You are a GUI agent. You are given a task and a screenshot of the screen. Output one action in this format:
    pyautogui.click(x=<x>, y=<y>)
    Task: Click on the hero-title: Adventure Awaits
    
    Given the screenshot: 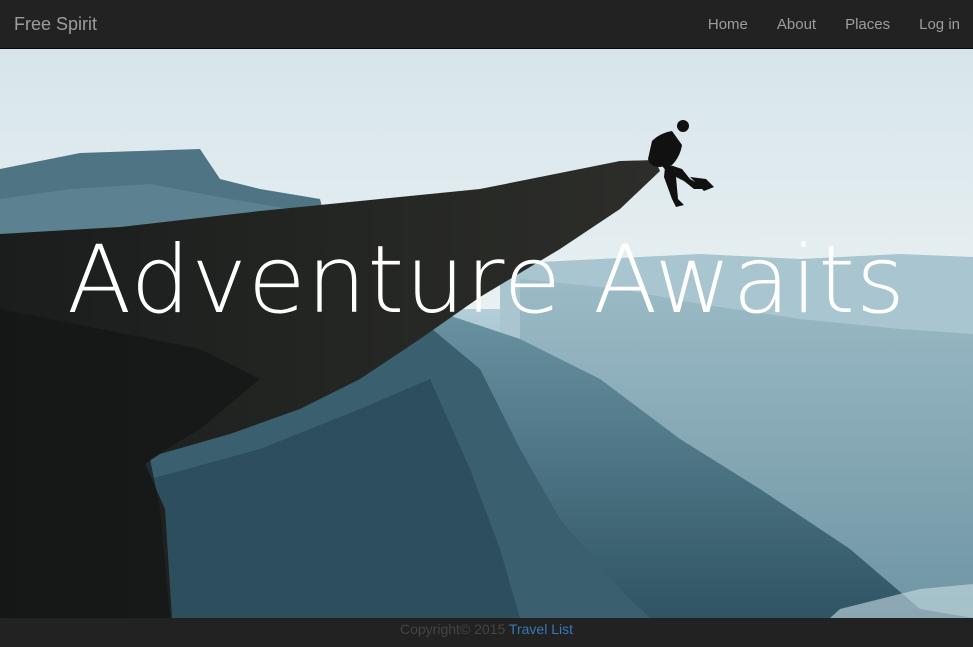 What is the action you would take?
    pyautogui.click(x=486, y=280)
    